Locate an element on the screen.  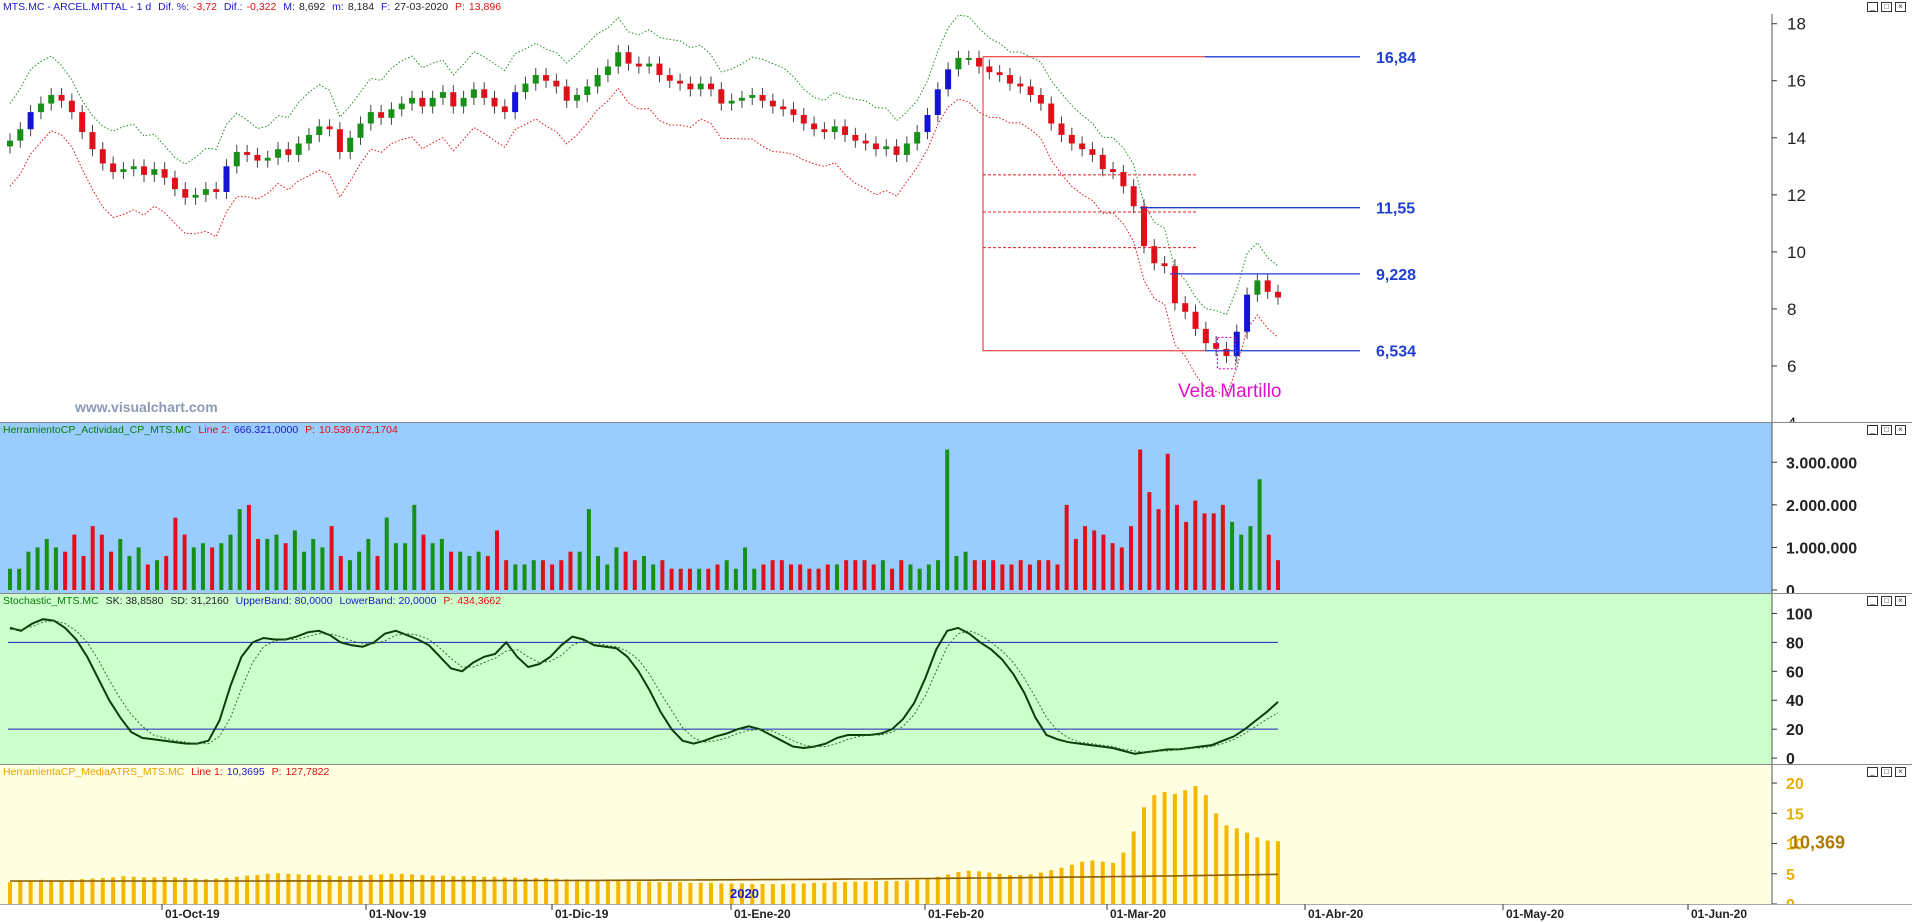
level-label: 9,228 is located at coordinates (1396, 275).